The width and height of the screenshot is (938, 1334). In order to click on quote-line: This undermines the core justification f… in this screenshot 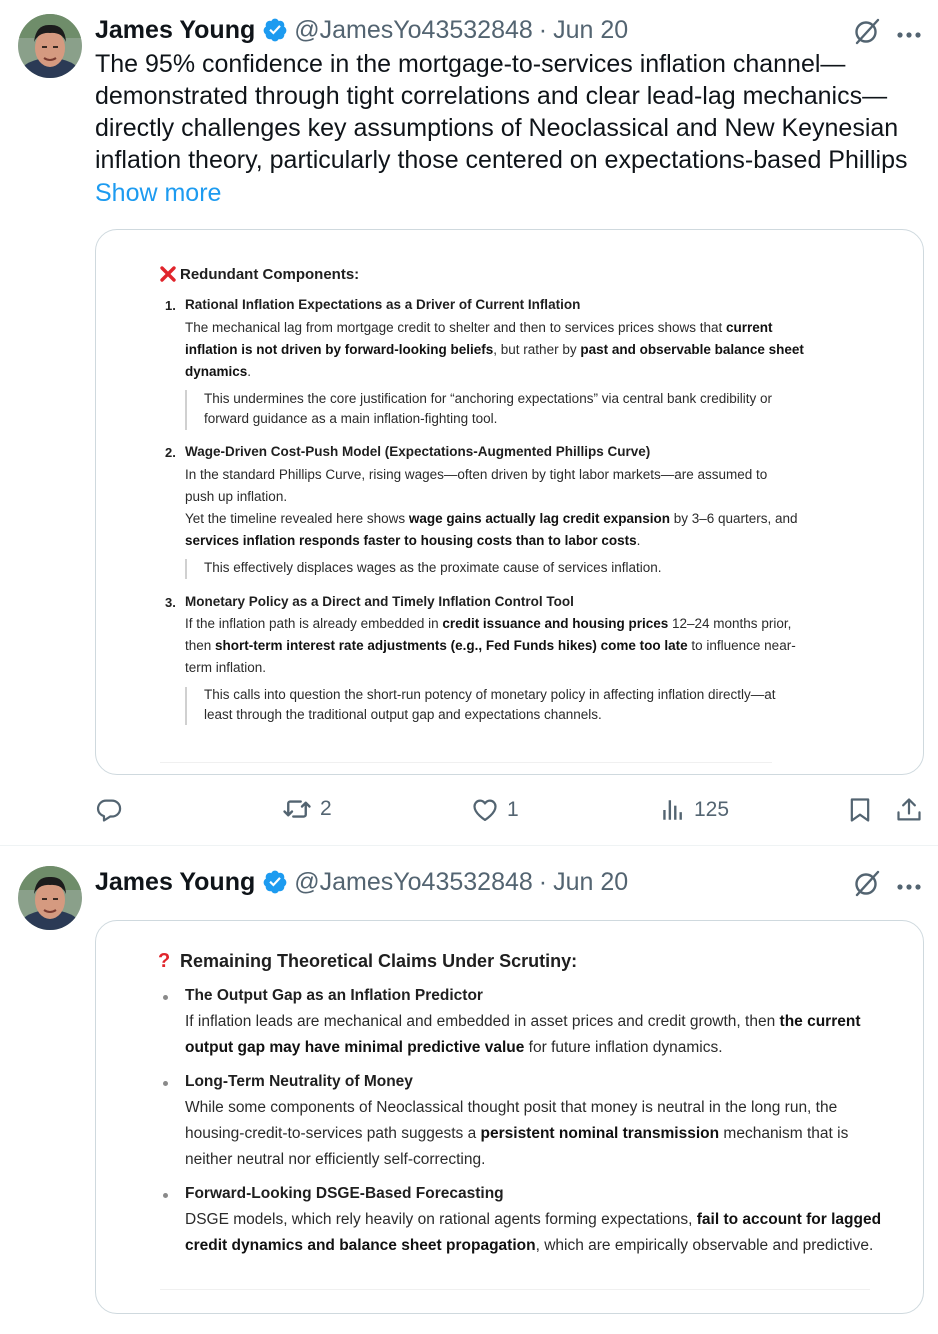, I will do `click(488, 398)`.